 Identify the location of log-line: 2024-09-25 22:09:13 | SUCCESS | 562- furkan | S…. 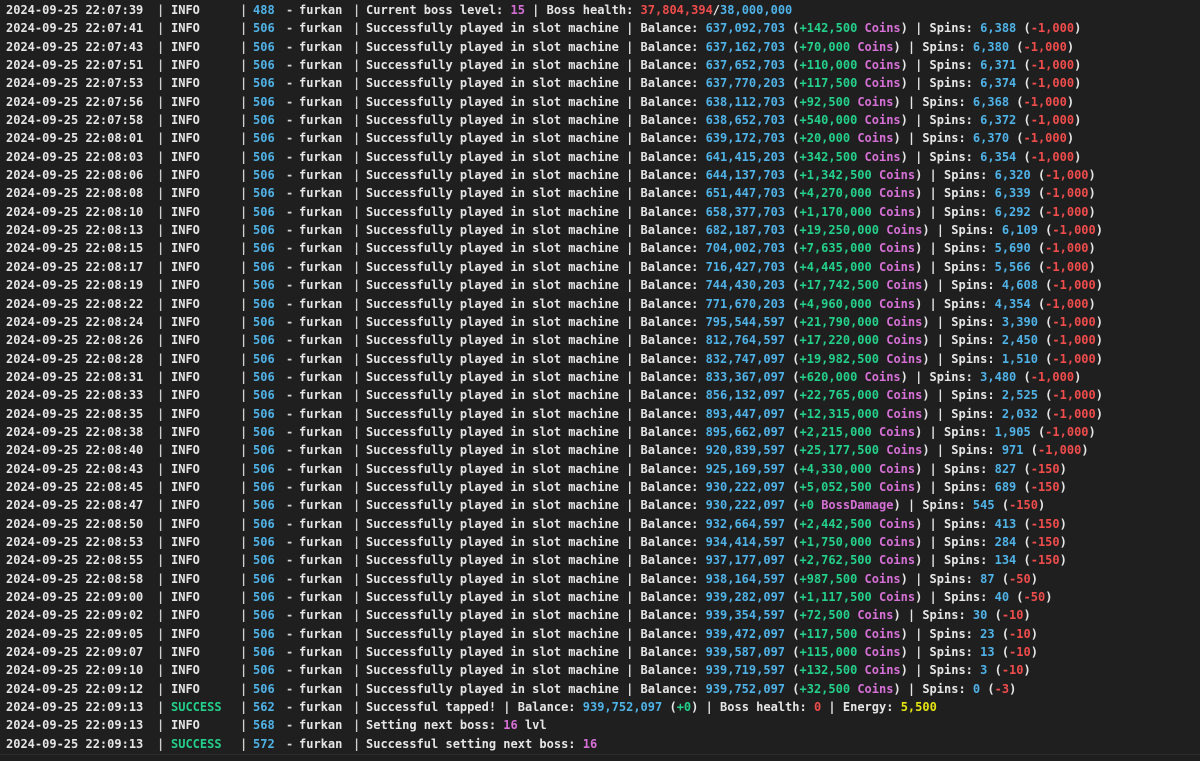
(600, 707).